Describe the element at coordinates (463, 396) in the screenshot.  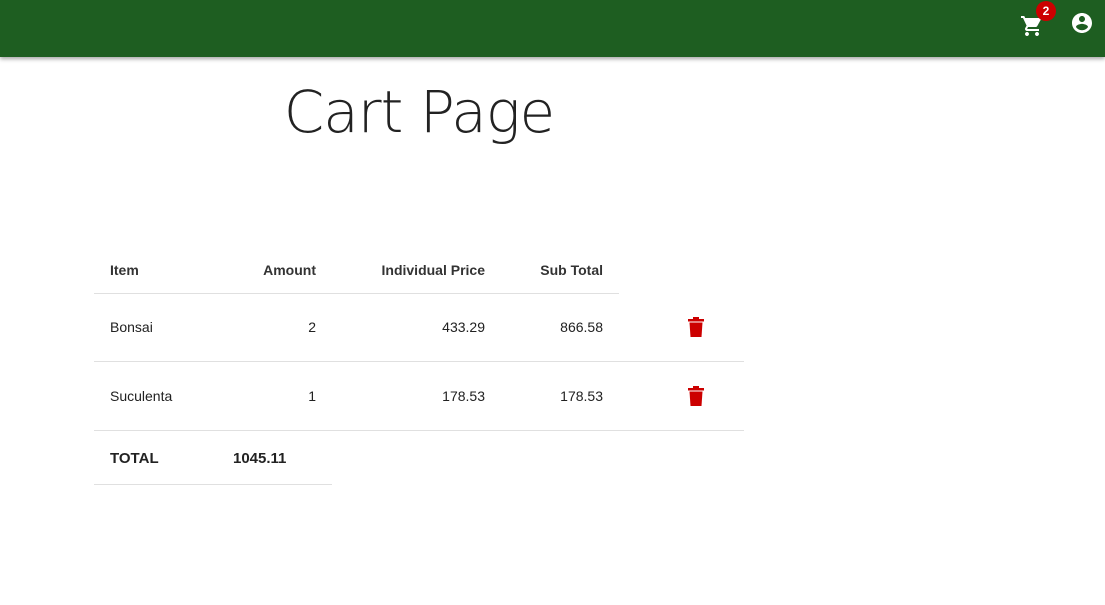
I see `item-price: 178.53` at that location.